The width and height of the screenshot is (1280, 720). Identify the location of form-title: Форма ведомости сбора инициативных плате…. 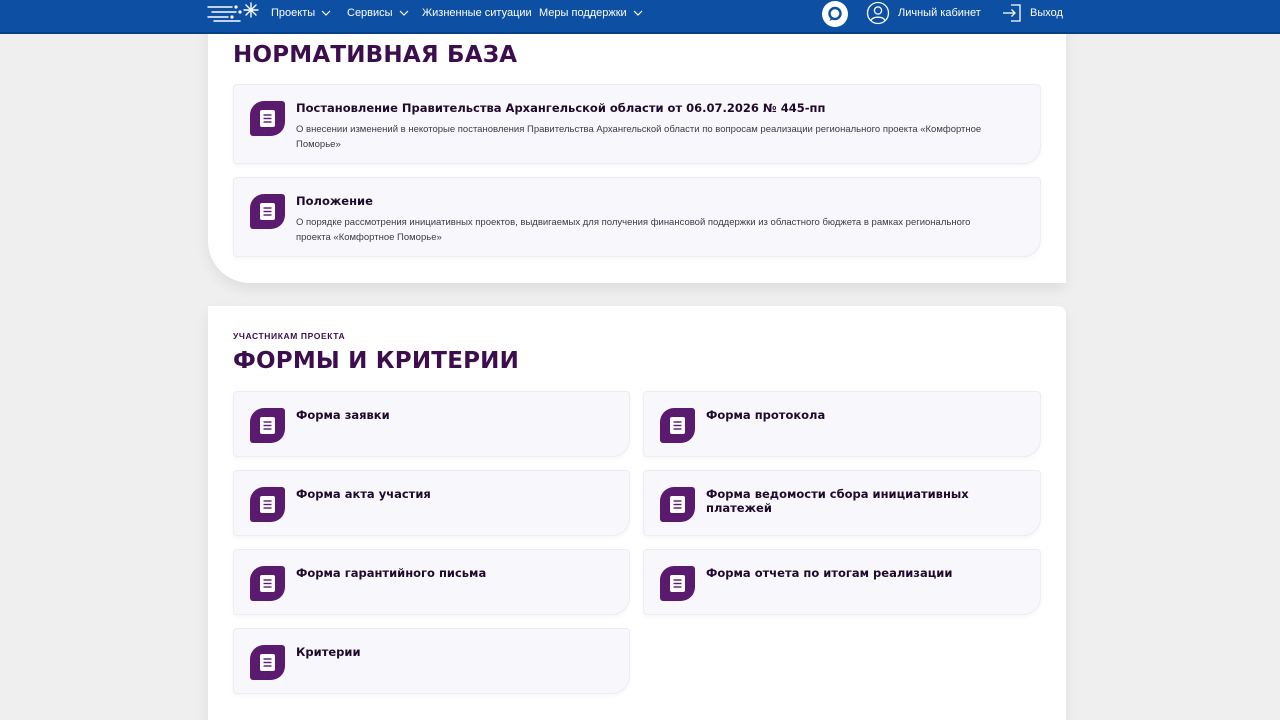
(837, 501).